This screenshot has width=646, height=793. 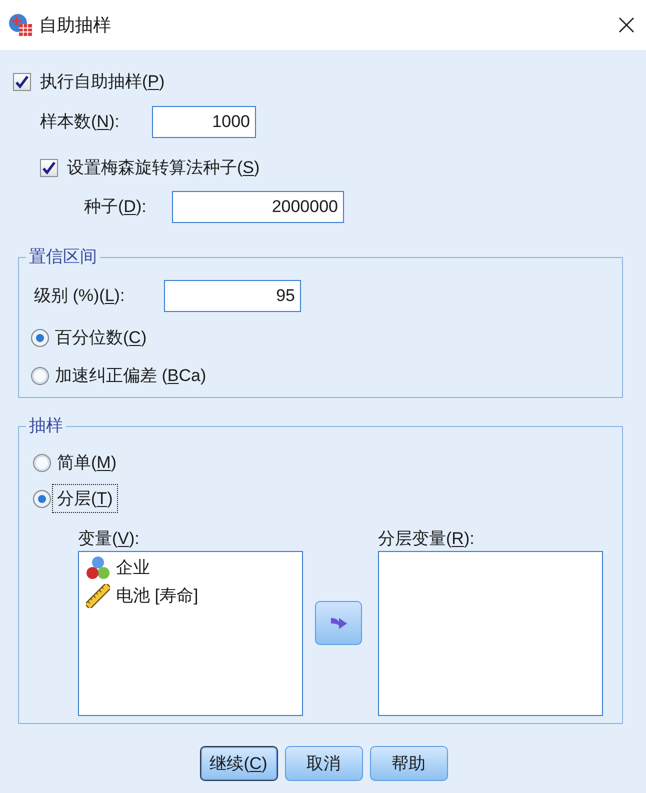 What do you see at coordinates (63, 257) in the screenshot?
I see `group-title: 置信区间` at bounding box center [63, 257].